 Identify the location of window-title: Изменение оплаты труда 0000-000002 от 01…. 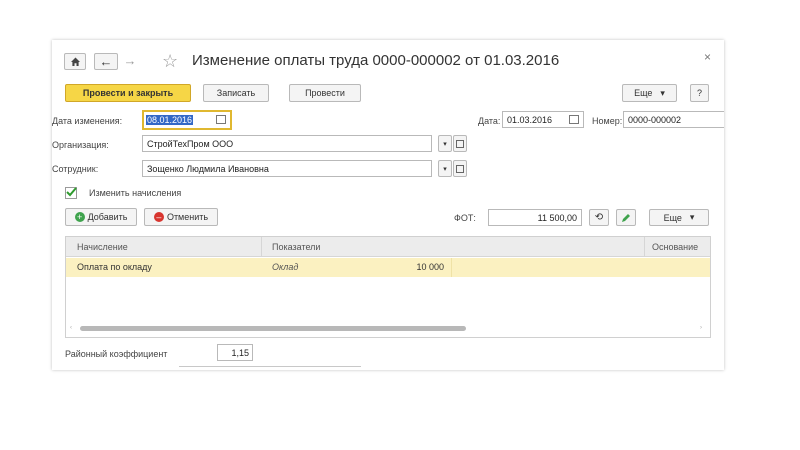
(376, 60).